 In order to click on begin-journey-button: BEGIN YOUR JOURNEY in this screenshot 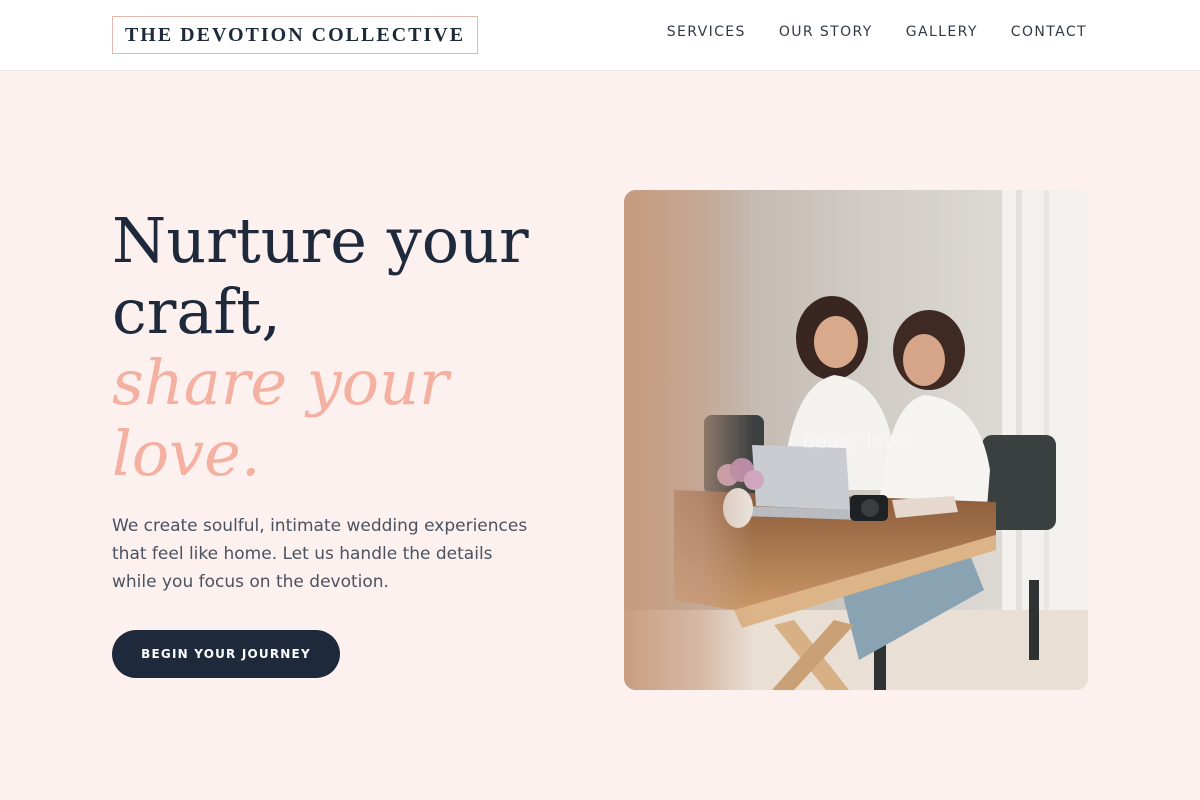, I will do `click(226, 654)`.